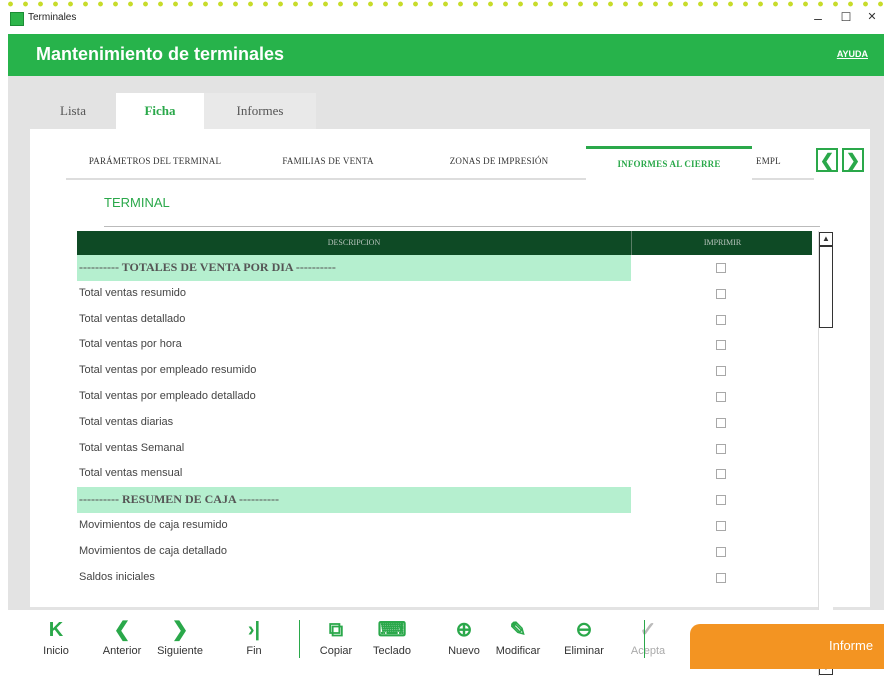  What do you see at coordinates (354, 500) in the screenshot?
I see `row-description: ---------- RESUMEN DE CAJA ----------` at bounding box center [354, 500].